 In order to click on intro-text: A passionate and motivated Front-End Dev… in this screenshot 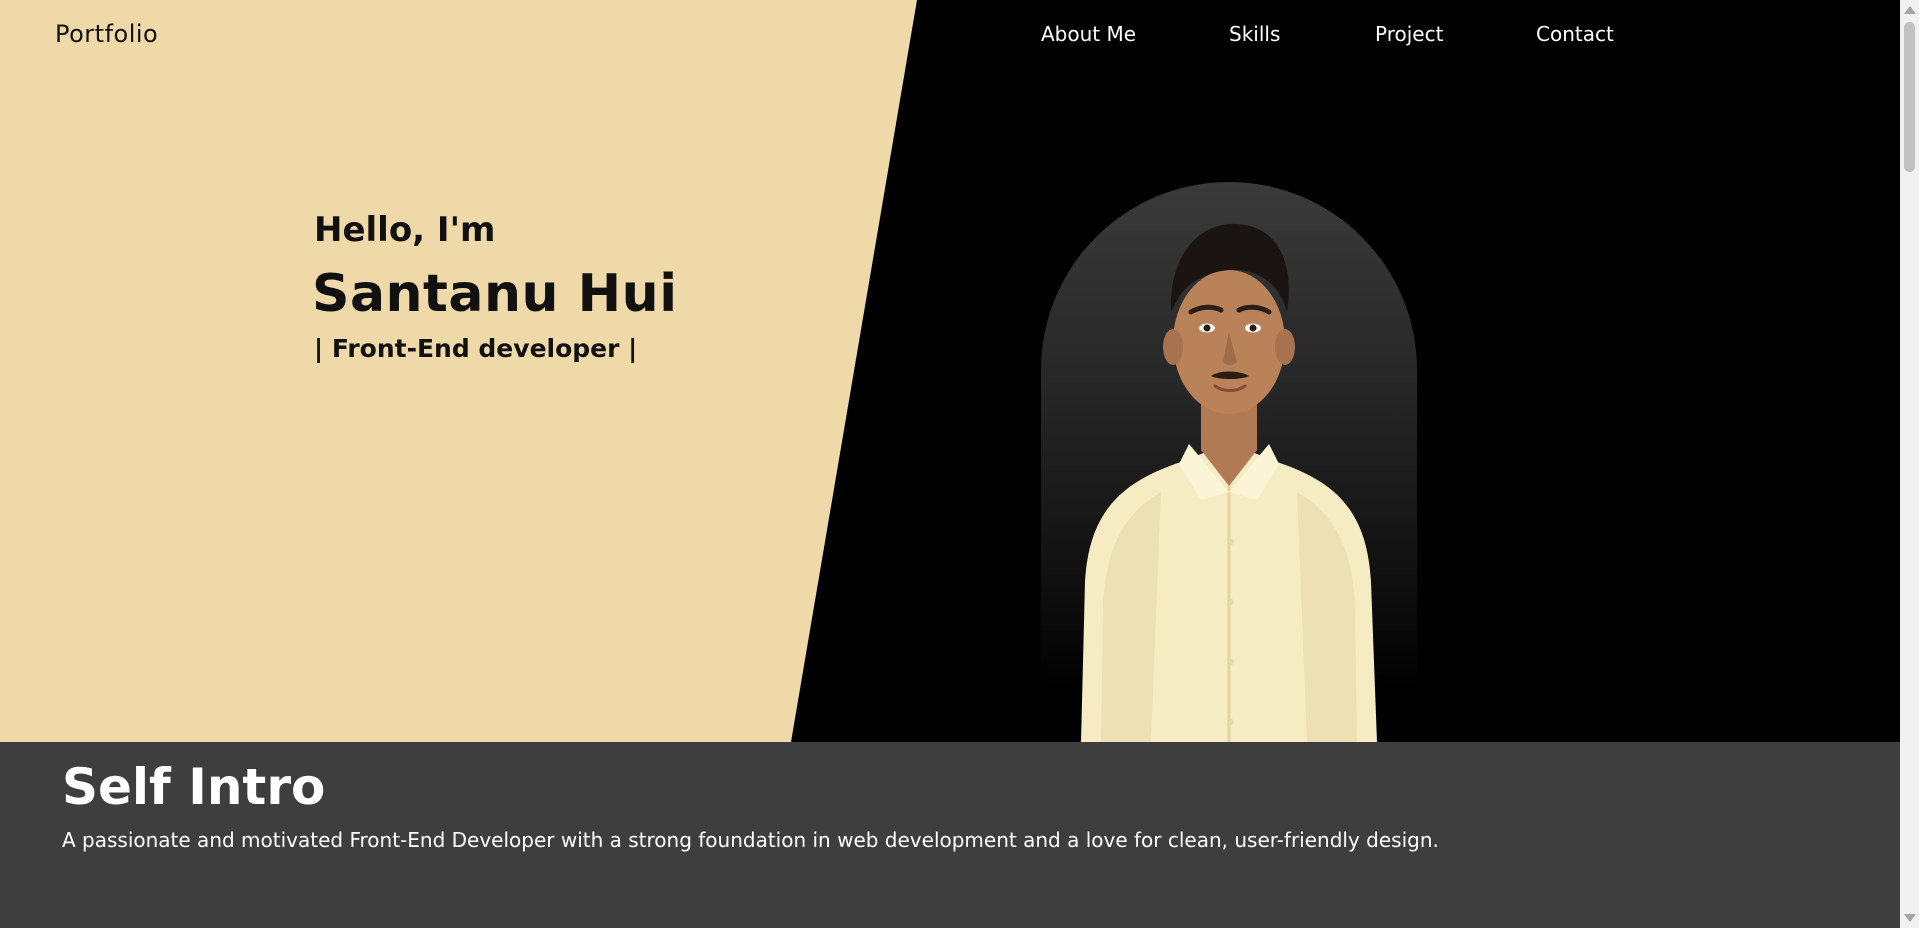, I will do `click(750, 840)`.